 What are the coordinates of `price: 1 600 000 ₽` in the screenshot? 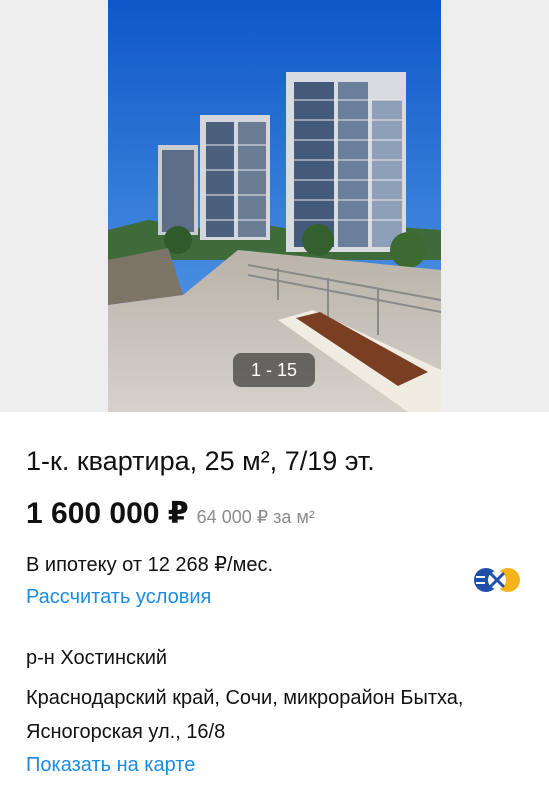 It's located at (107, 513).